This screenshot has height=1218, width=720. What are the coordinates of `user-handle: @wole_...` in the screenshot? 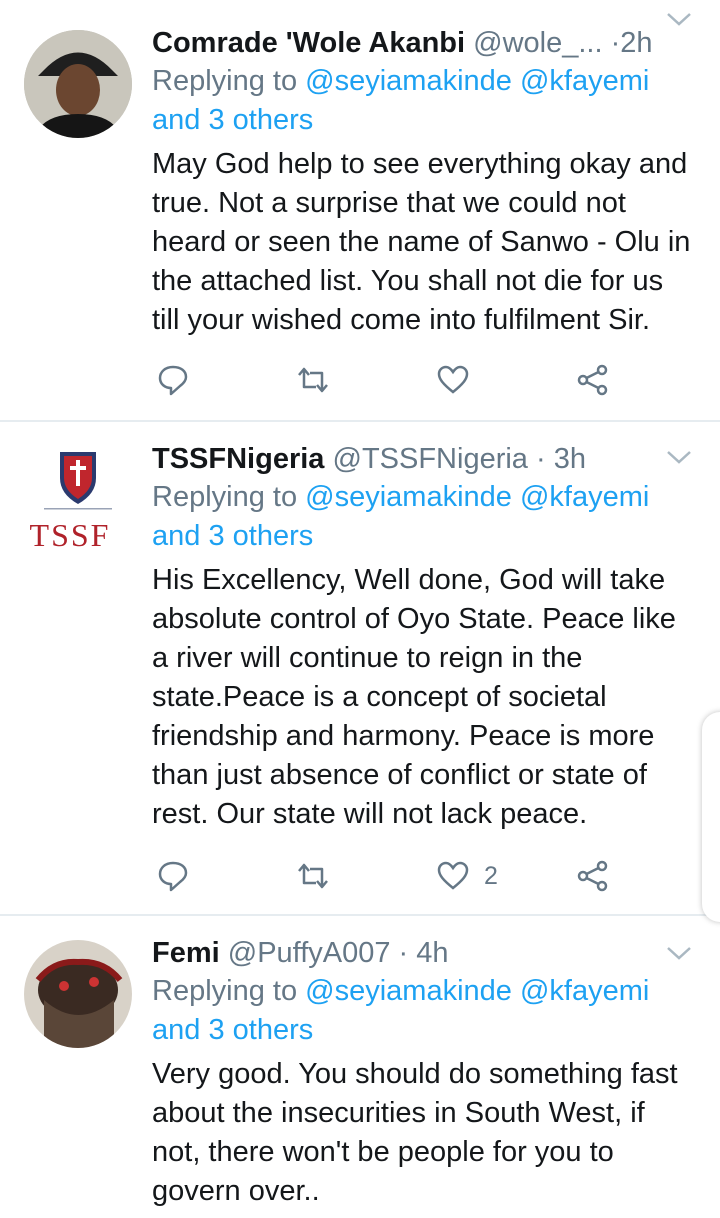 It's located at (537, 43).